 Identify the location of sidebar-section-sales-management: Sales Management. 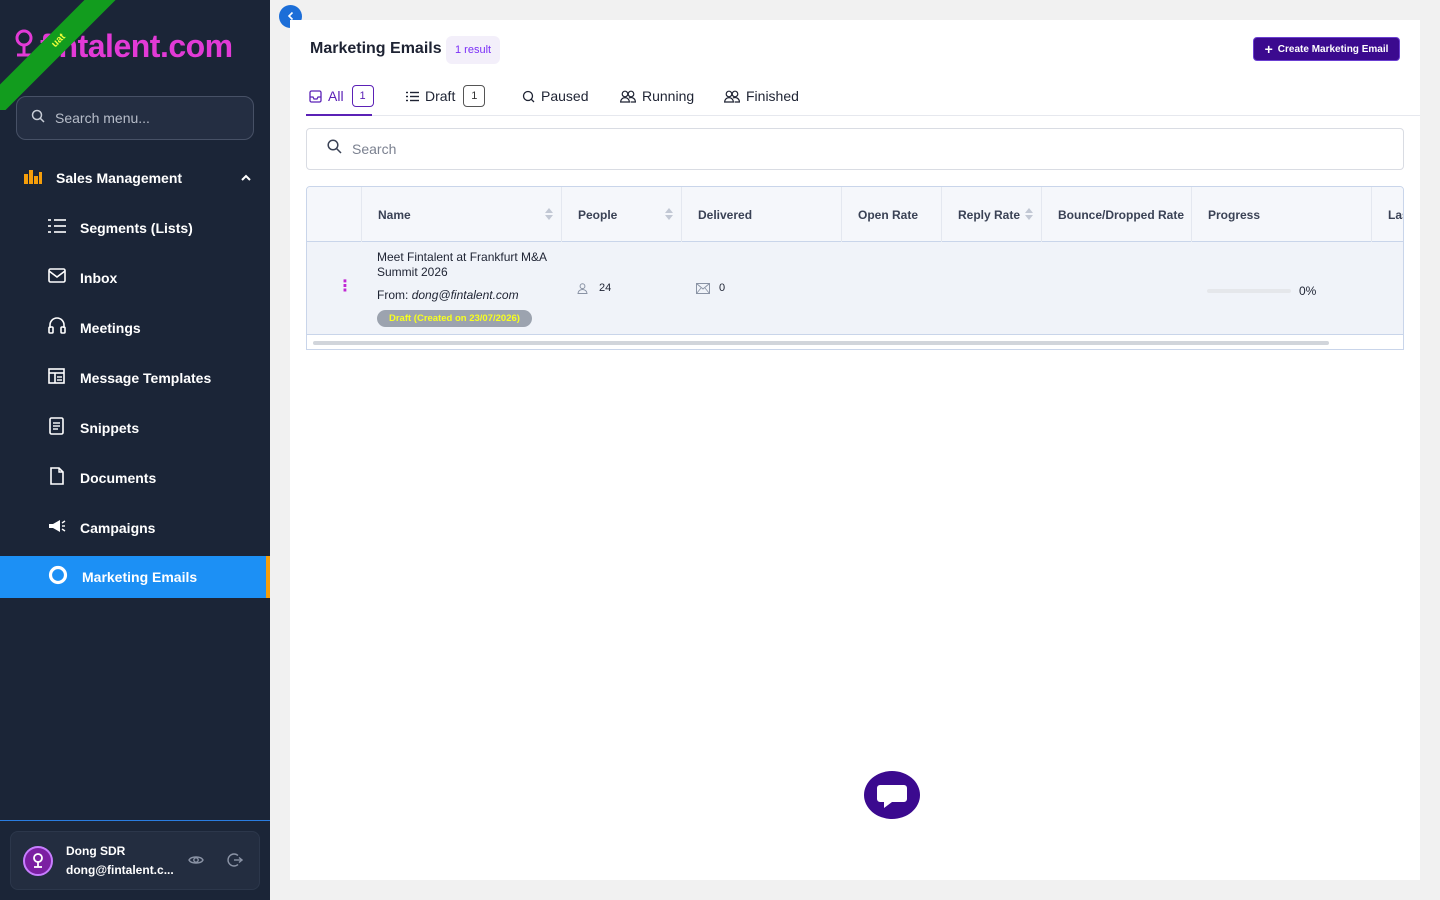
(135, 178).